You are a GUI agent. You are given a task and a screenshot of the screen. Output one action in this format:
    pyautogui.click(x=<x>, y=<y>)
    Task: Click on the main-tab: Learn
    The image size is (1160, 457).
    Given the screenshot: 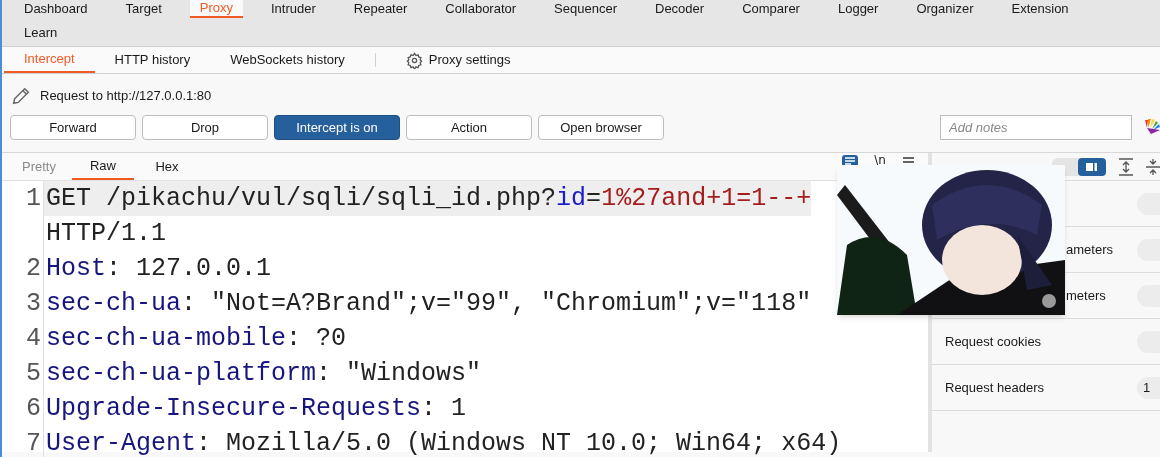 What is the action you would take?
    pyautogui.click(x=41, y=33)
    